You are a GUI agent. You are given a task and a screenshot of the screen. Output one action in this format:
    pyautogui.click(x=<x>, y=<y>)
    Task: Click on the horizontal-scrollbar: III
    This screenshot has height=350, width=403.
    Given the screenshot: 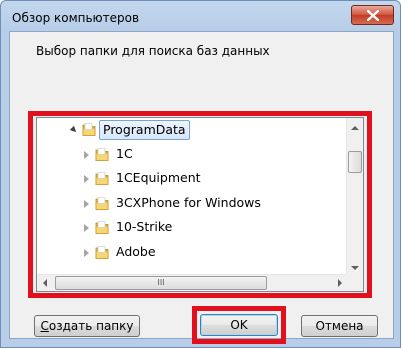 What is the action you would take?
    pyautogui.click(x=192, y=282)
    